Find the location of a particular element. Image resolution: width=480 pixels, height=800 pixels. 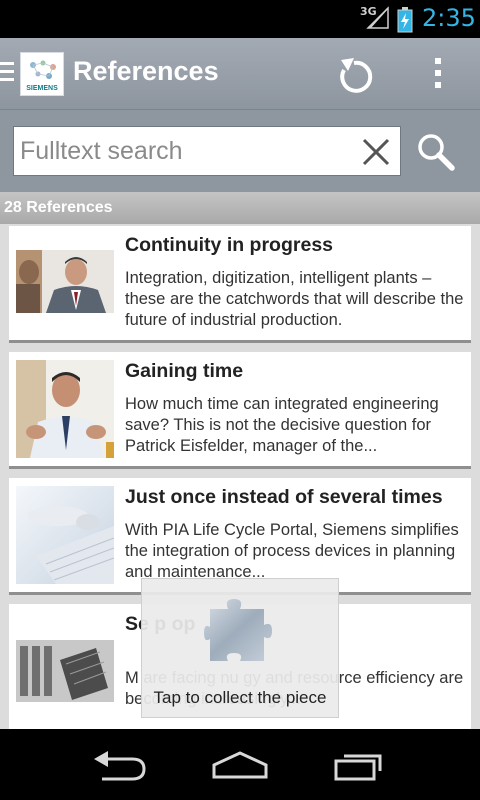

navigation-bar is located at coordinates (240, 764).